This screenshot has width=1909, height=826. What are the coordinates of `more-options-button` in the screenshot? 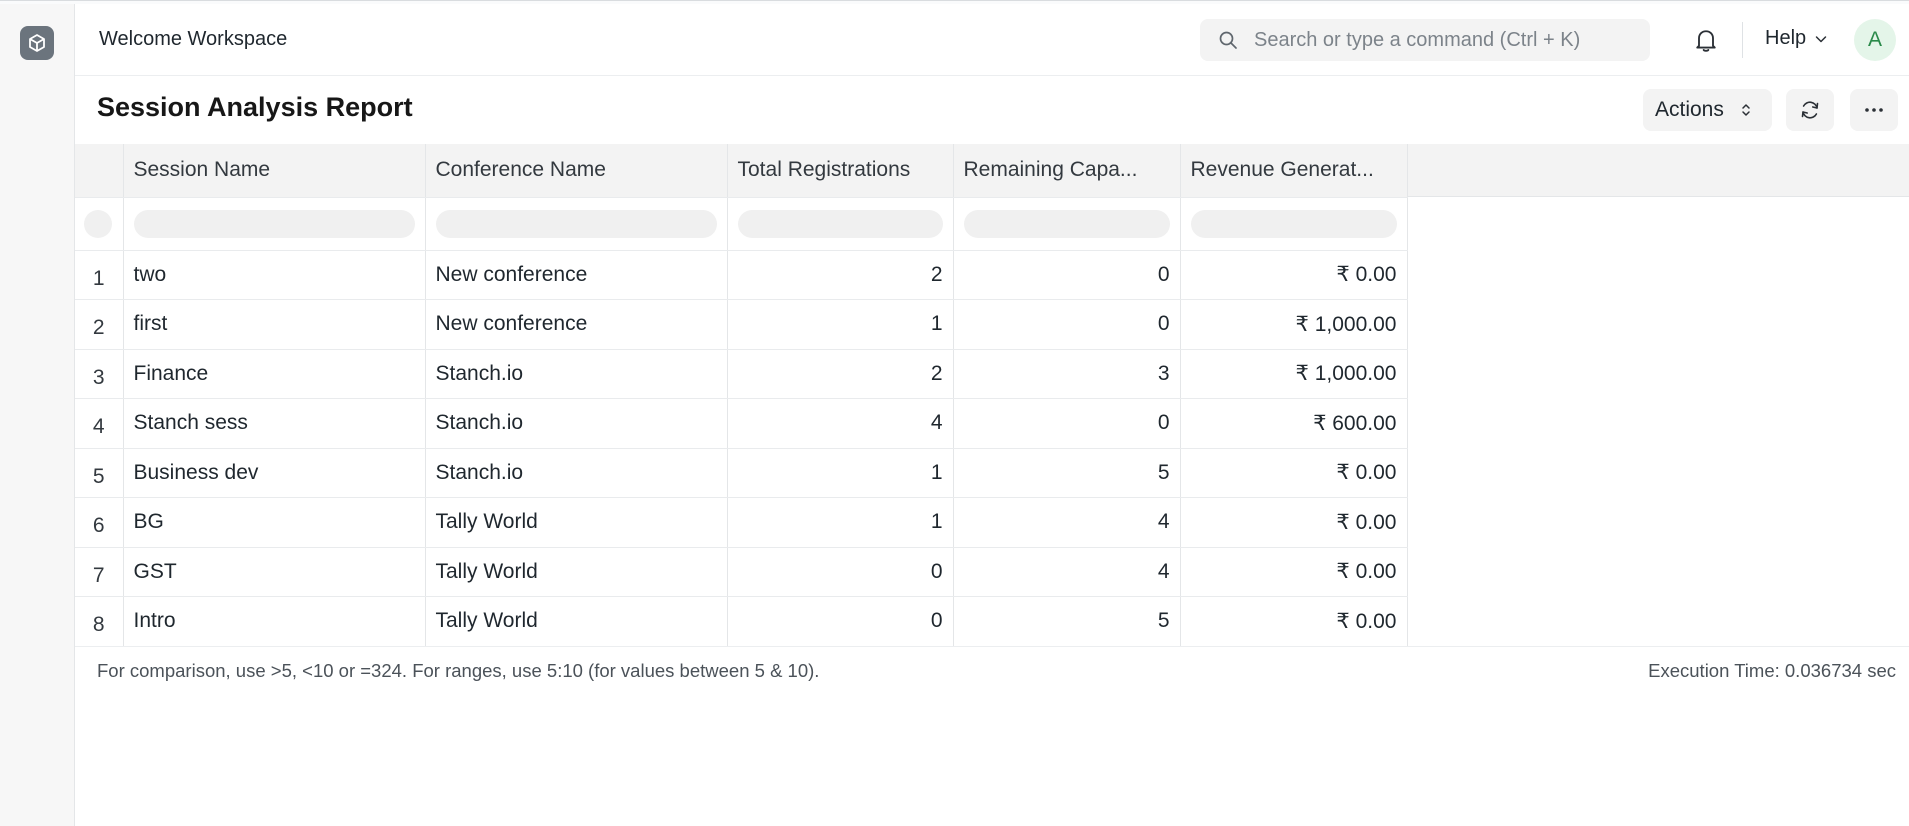 It's located at (1874, 110).